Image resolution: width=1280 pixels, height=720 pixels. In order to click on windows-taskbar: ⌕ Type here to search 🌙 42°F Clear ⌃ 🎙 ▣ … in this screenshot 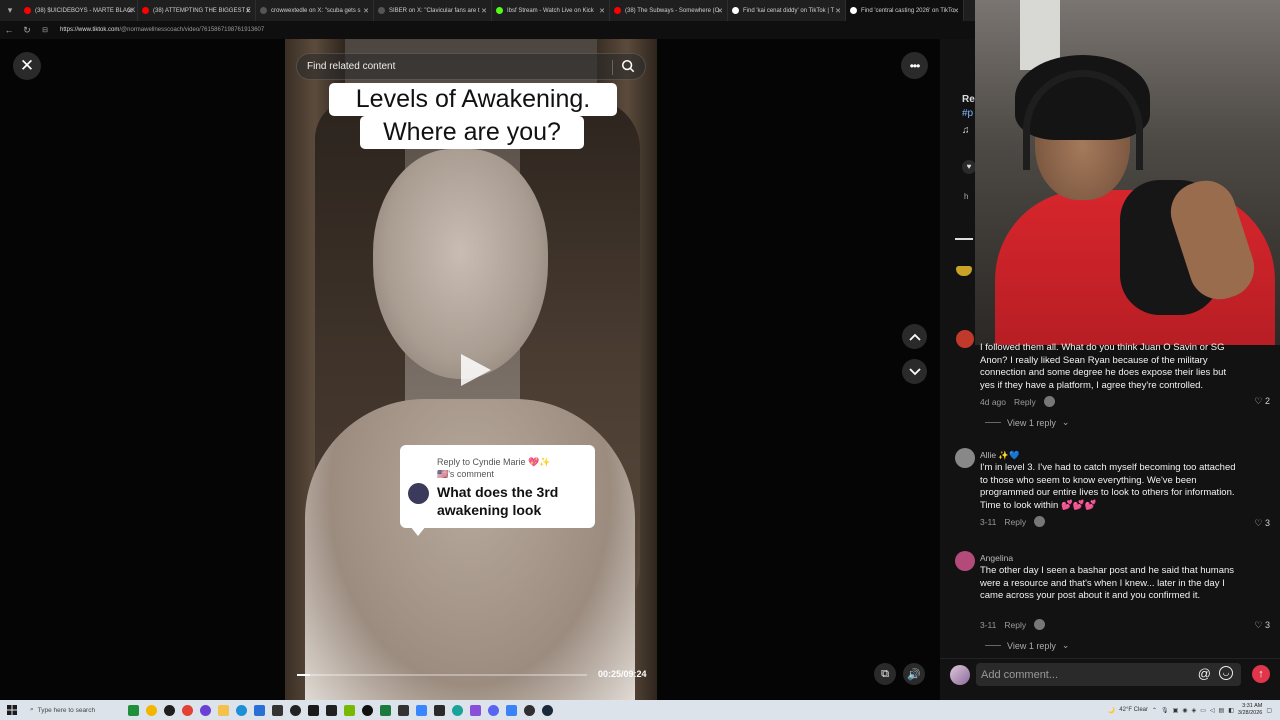, I will do `click(640, 710)`.